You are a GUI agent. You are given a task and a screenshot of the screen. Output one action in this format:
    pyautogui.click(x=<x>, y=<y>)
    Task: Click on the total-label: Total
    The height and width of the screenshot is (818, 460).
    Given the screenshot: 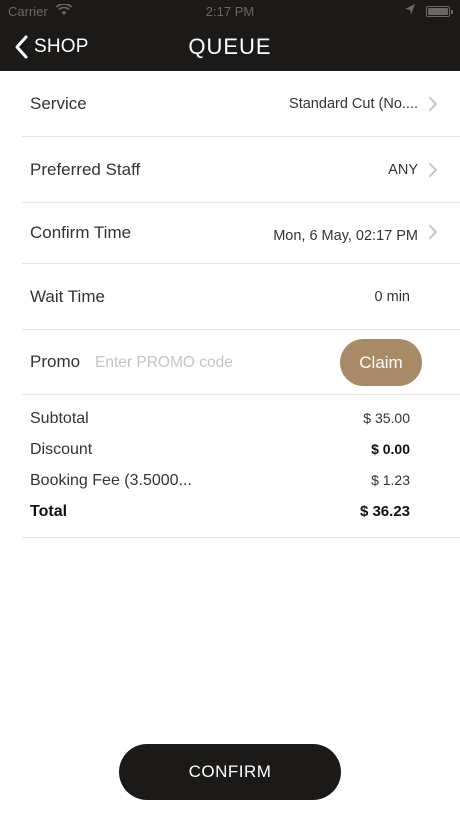 What is the action you would take?
    pyautogui.click(x=49, y=511)
    